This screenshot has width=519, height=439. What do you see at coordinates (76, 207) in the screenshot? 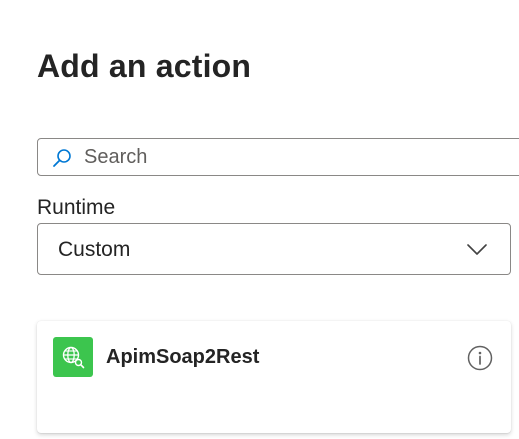
I see `runtime-label: Runtime` at bounding box center [76, 207].